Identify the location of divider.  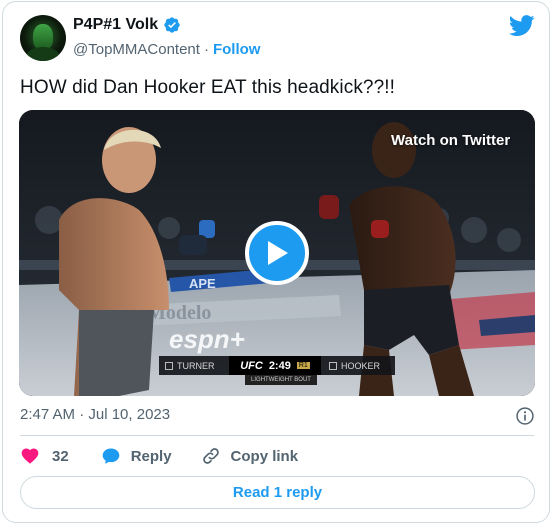
(277, 435).